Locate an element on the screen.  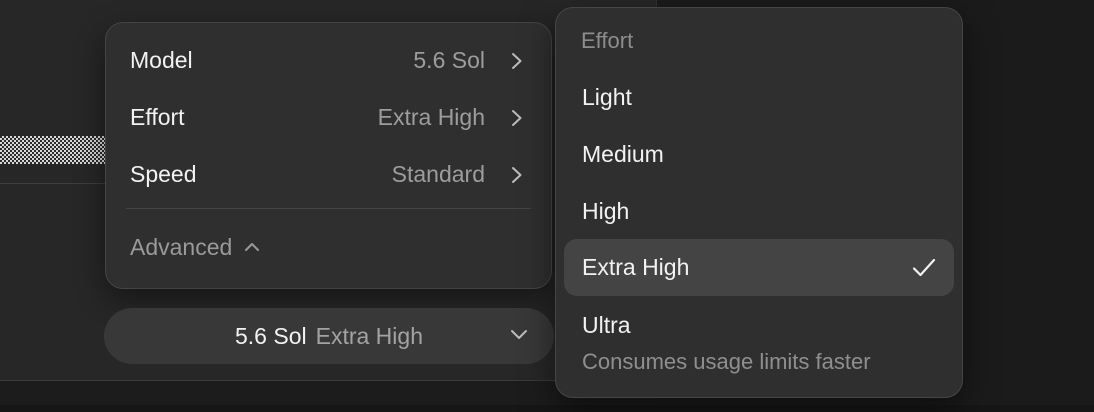
menu-item-label: Effort is located at coordinates (157, 117).